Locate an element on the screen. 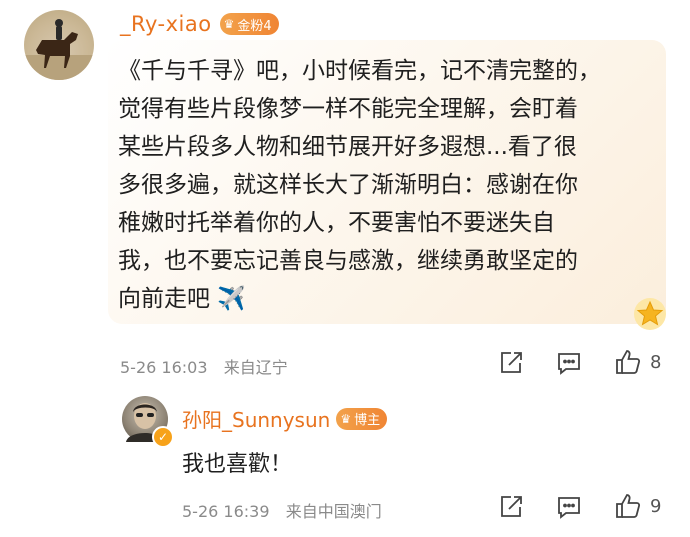 The width and height of the screenshot is (690, 537). reply-like-count: 9 is located at coordinates (656, 506).